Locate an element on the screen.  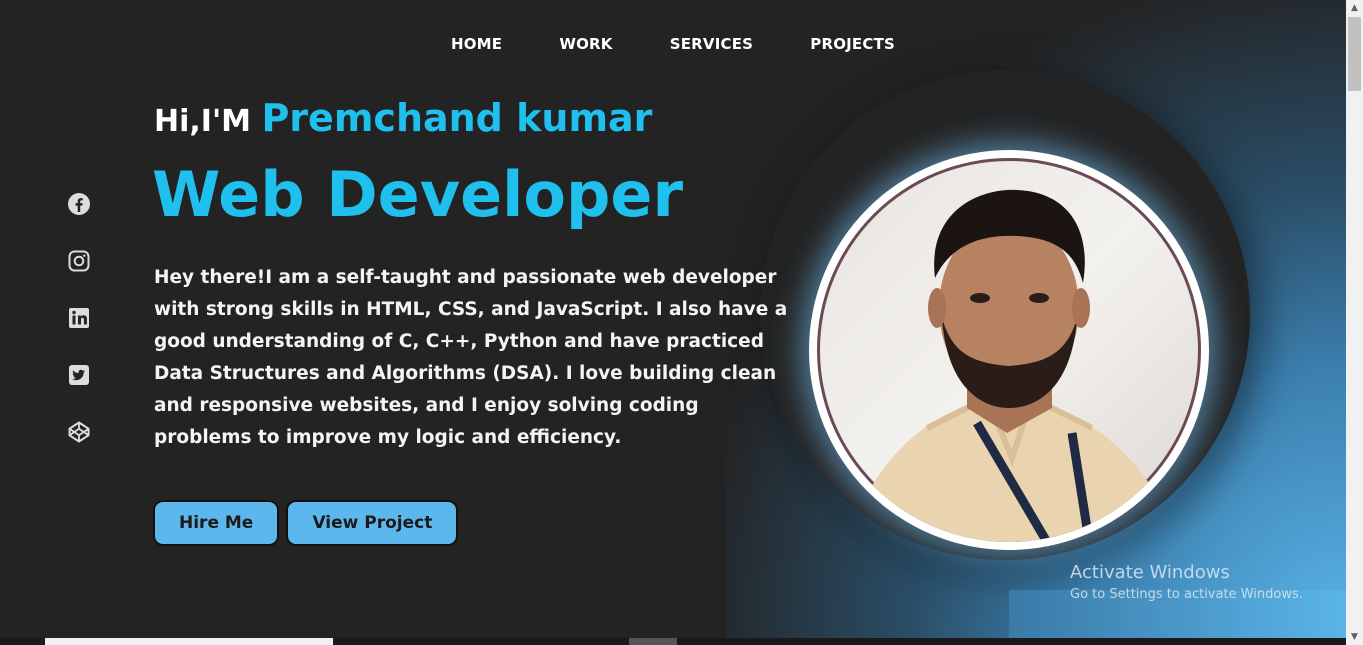
hero-buttons: Hire Me View Project is located at coordinates (306, 523).